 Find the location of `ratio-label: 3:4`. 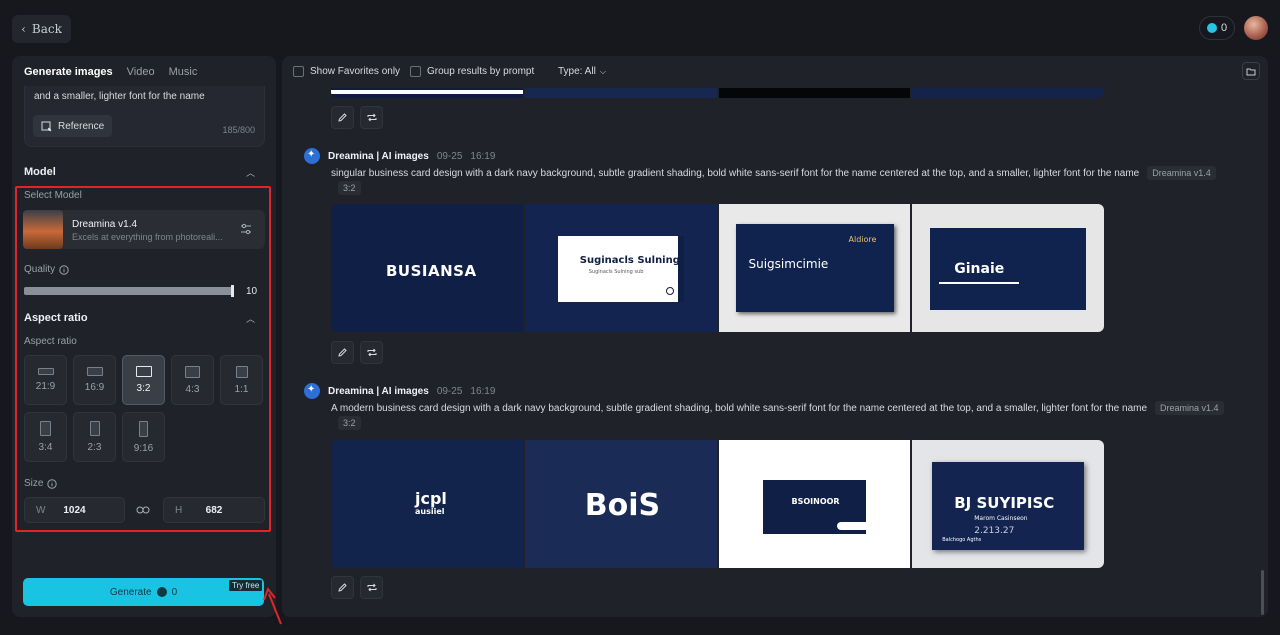

ratio-label: 3:4 is located at coordinates (45, 447).